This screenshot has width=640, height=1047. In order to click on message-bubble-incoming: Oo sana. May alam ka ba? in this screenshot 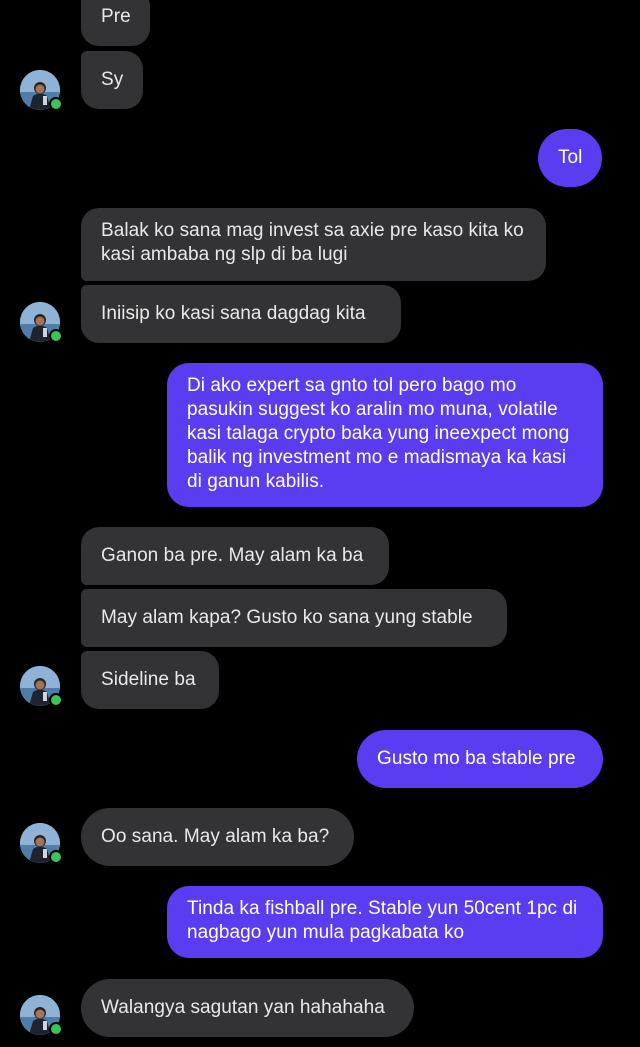, I will do `click(217, 837)`.